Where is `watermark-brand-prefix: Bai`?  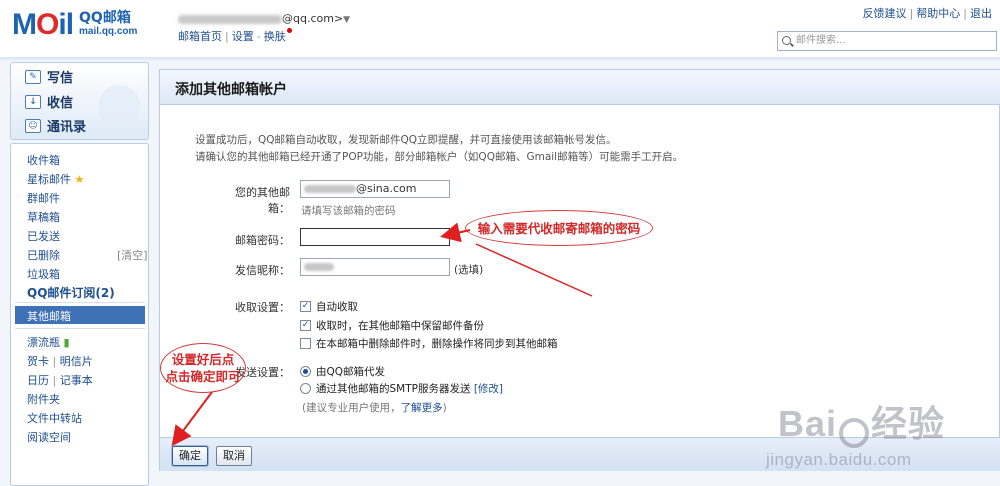
watermark-brand-prefix: Bai is located at coordinates (808, 423).